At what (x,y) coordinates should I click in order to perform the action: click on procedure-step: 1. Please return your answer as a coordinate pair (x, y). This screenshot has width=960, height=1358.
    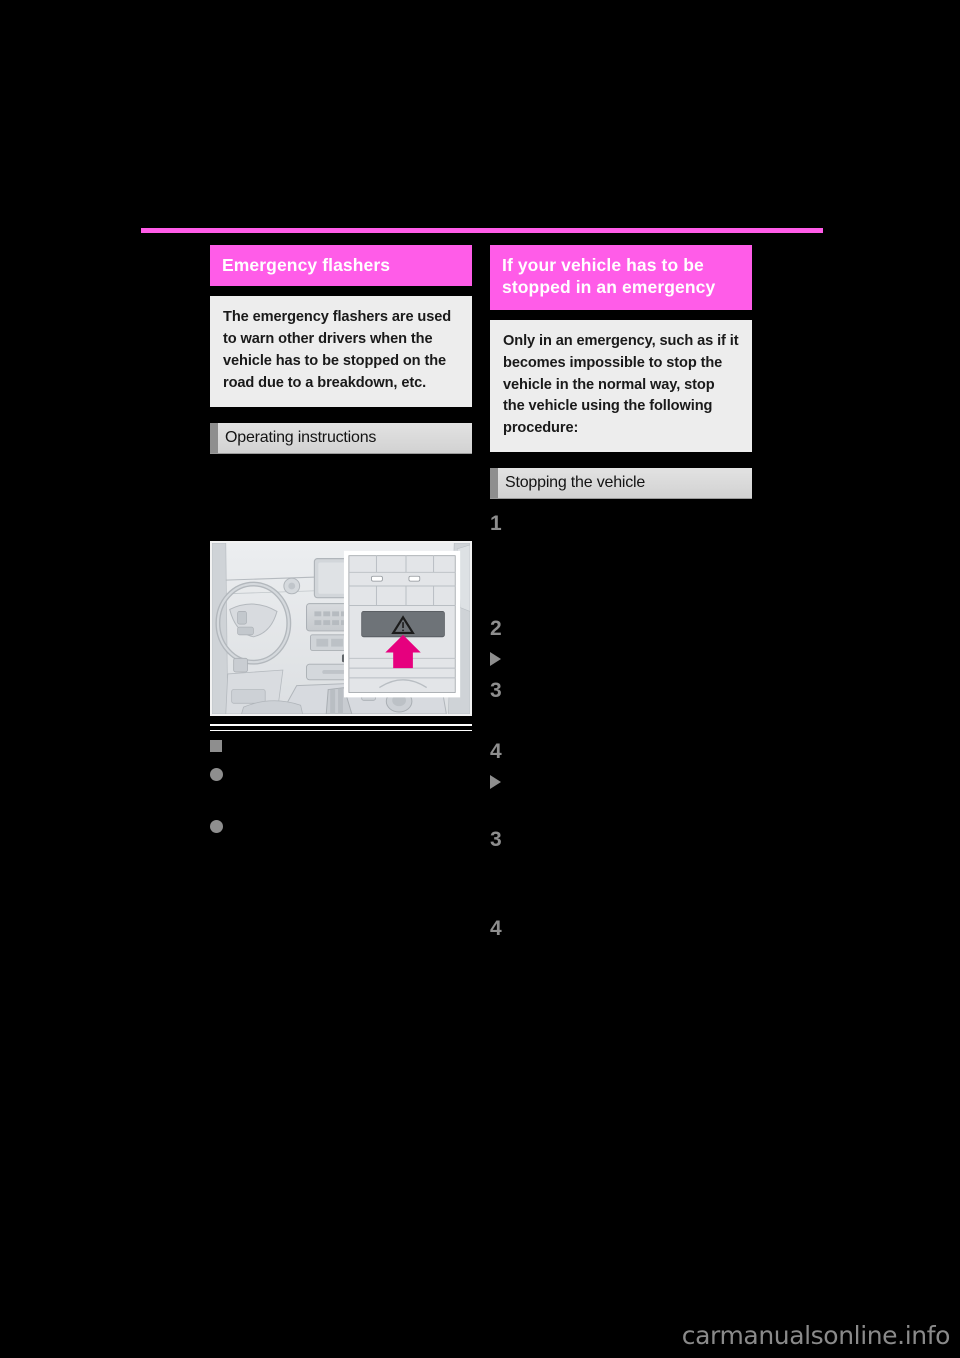
    Looking at the image, I should click on (621, 523).